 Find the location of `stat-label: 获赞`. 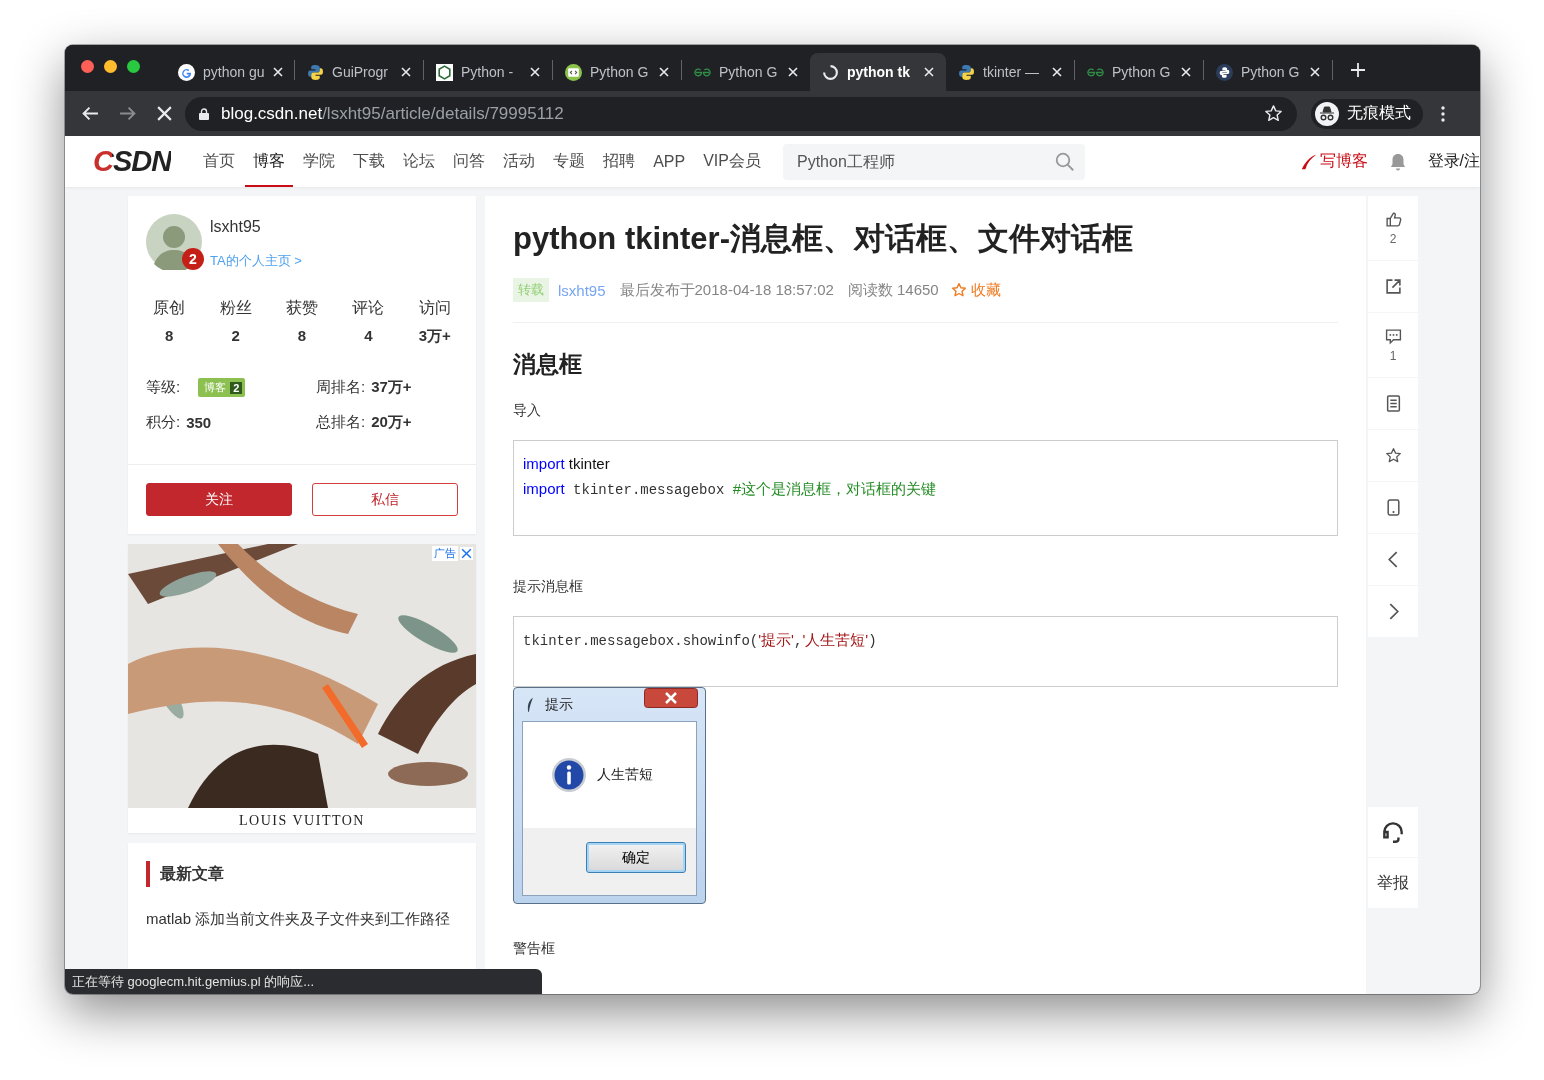

stat-label: 获赞 is located at coordinates (302, 308).